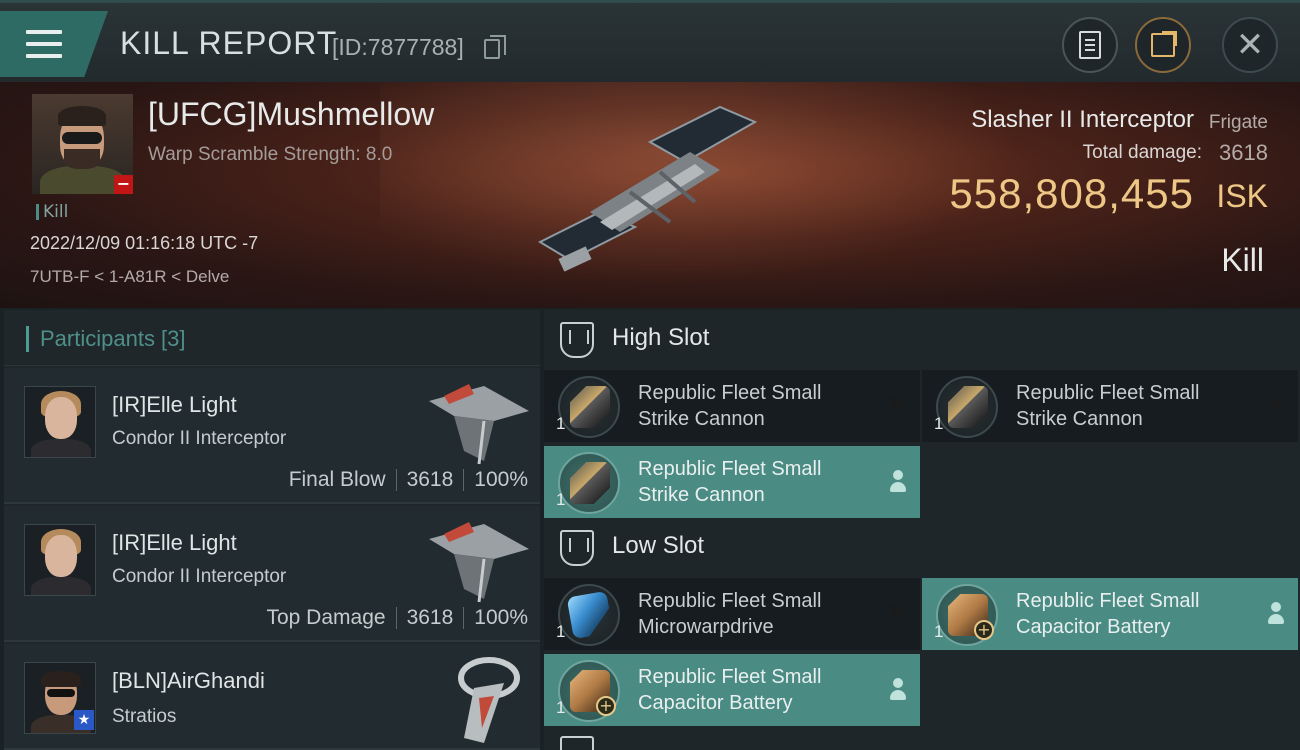  What do you see at coordinates (577, 743) in the screenshot?
I see `next-slot-icon` at bounding box center [577, 743].